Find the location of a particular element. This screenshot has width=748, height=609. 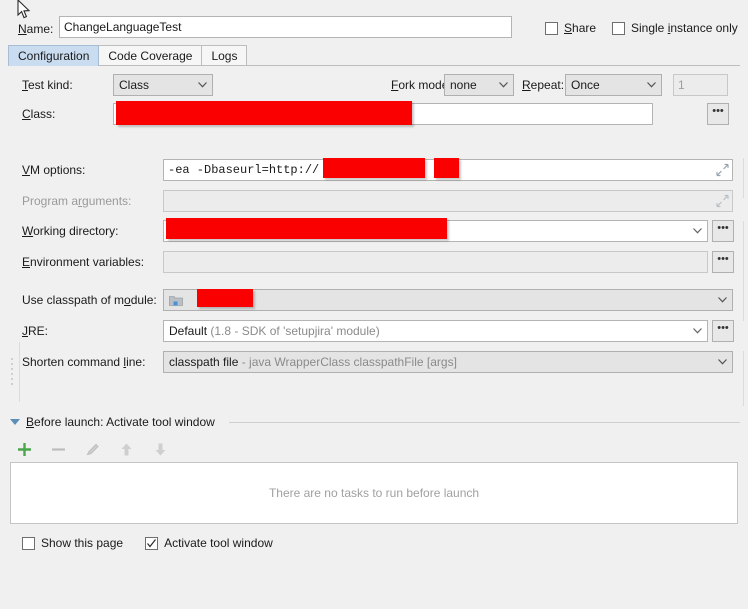

working-directory-label: Working directory: is located at coordinates (70, 231).